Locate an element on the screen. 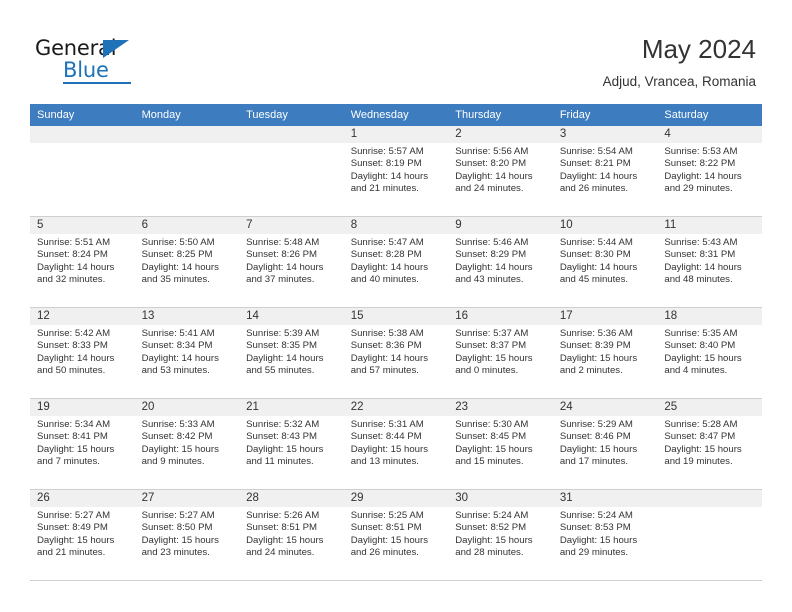 This screenshot has width=792, height=612. sunset-text: Sunset: 8:31 PM is located at coordinates (700, 255).